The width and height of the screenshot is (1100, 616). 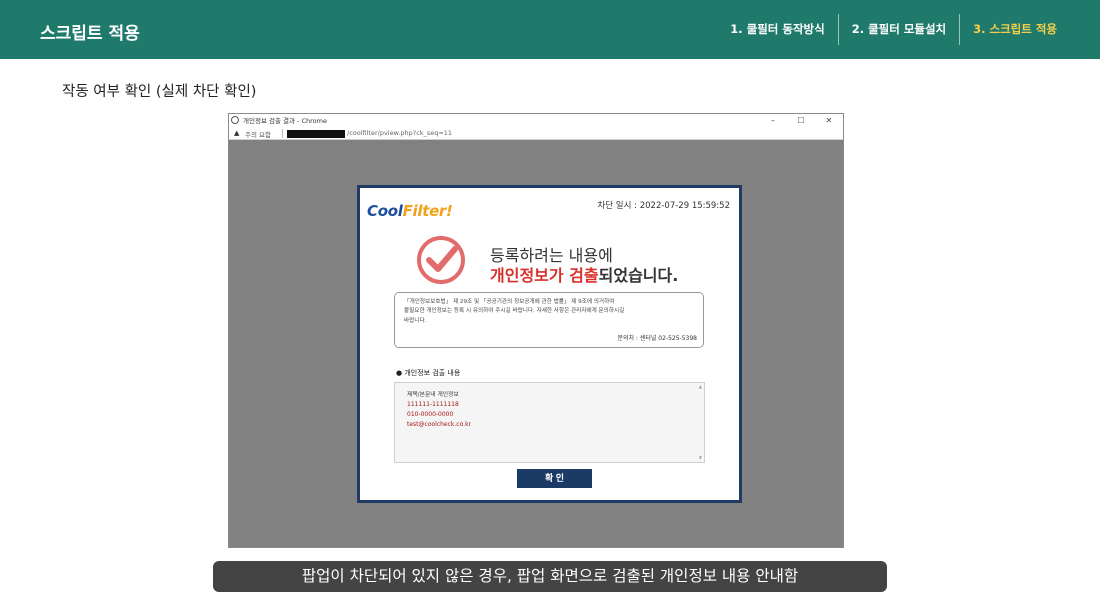 I want to click on coolfilter-logo: CoolFilter!, so click(x=410, y=211).